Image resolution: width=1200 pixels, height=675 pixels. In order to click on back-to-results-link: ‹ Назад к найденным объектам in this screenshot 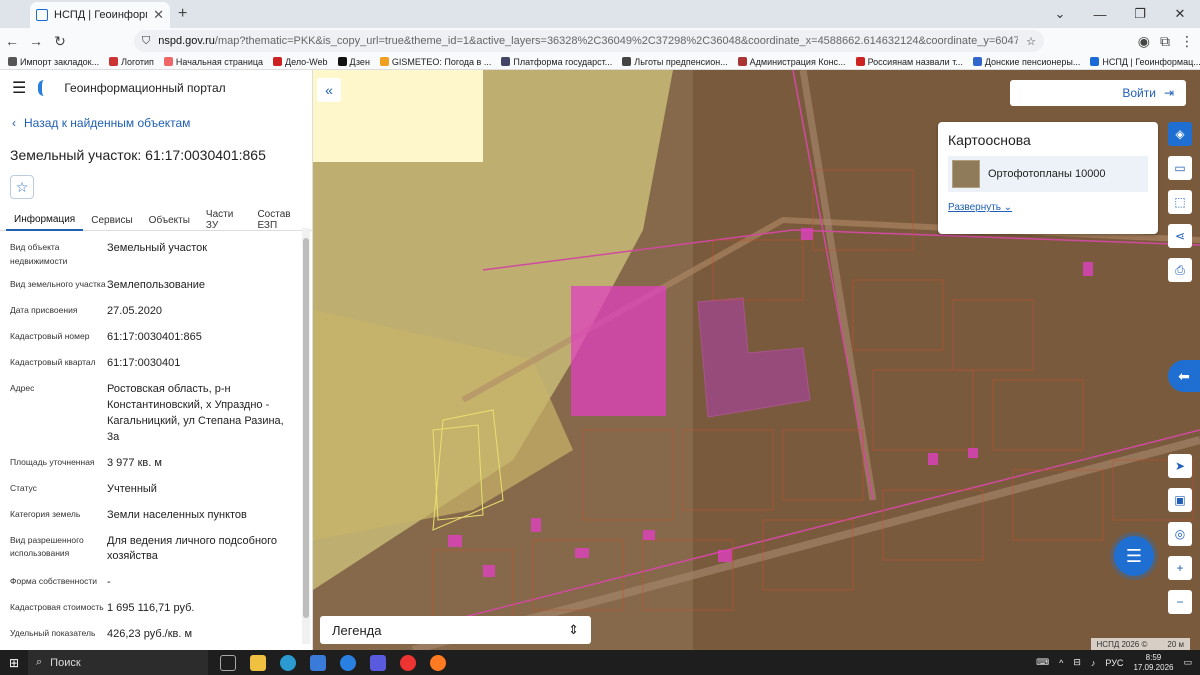, I will do `click(156, 123)`.